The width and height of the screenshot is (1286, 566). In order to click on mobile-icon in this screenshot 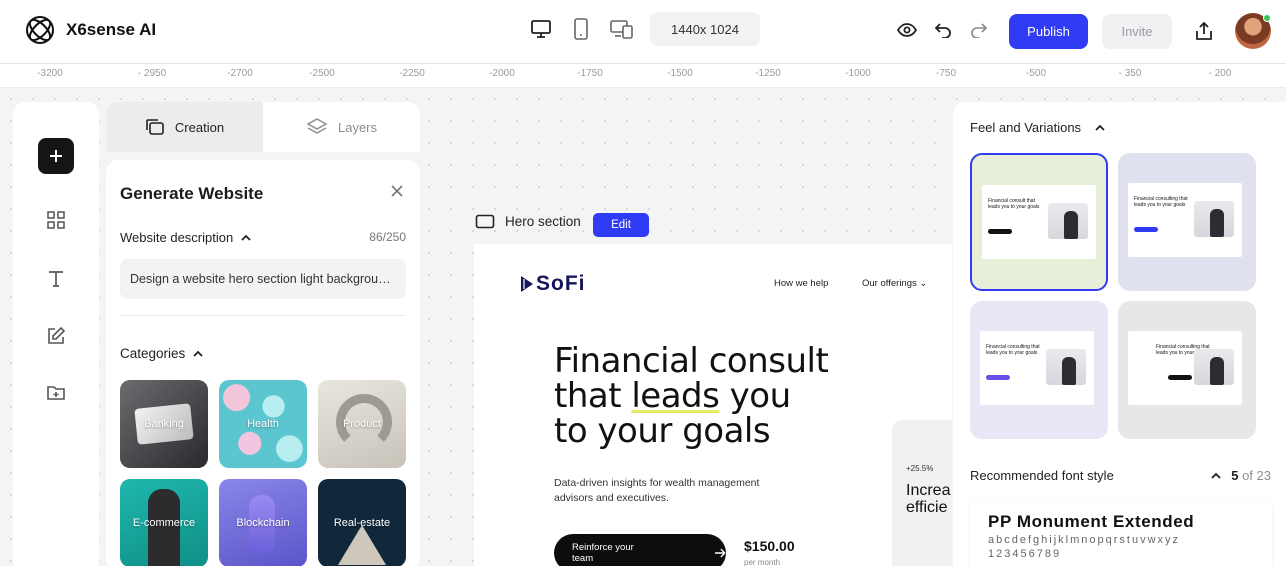, I will do `click(581, 29)`.